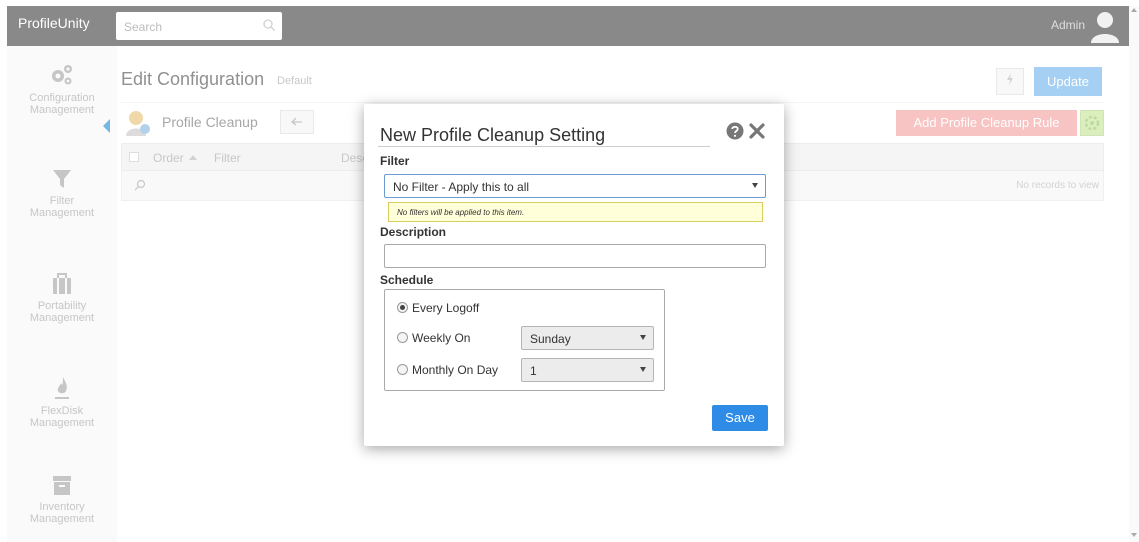 The image size is (1139, 542). What do you see at coordinates (575, 186) in the screenshot?
I see `filter-select: No Filter - Apply this to all` at bounding box center [575, 186].